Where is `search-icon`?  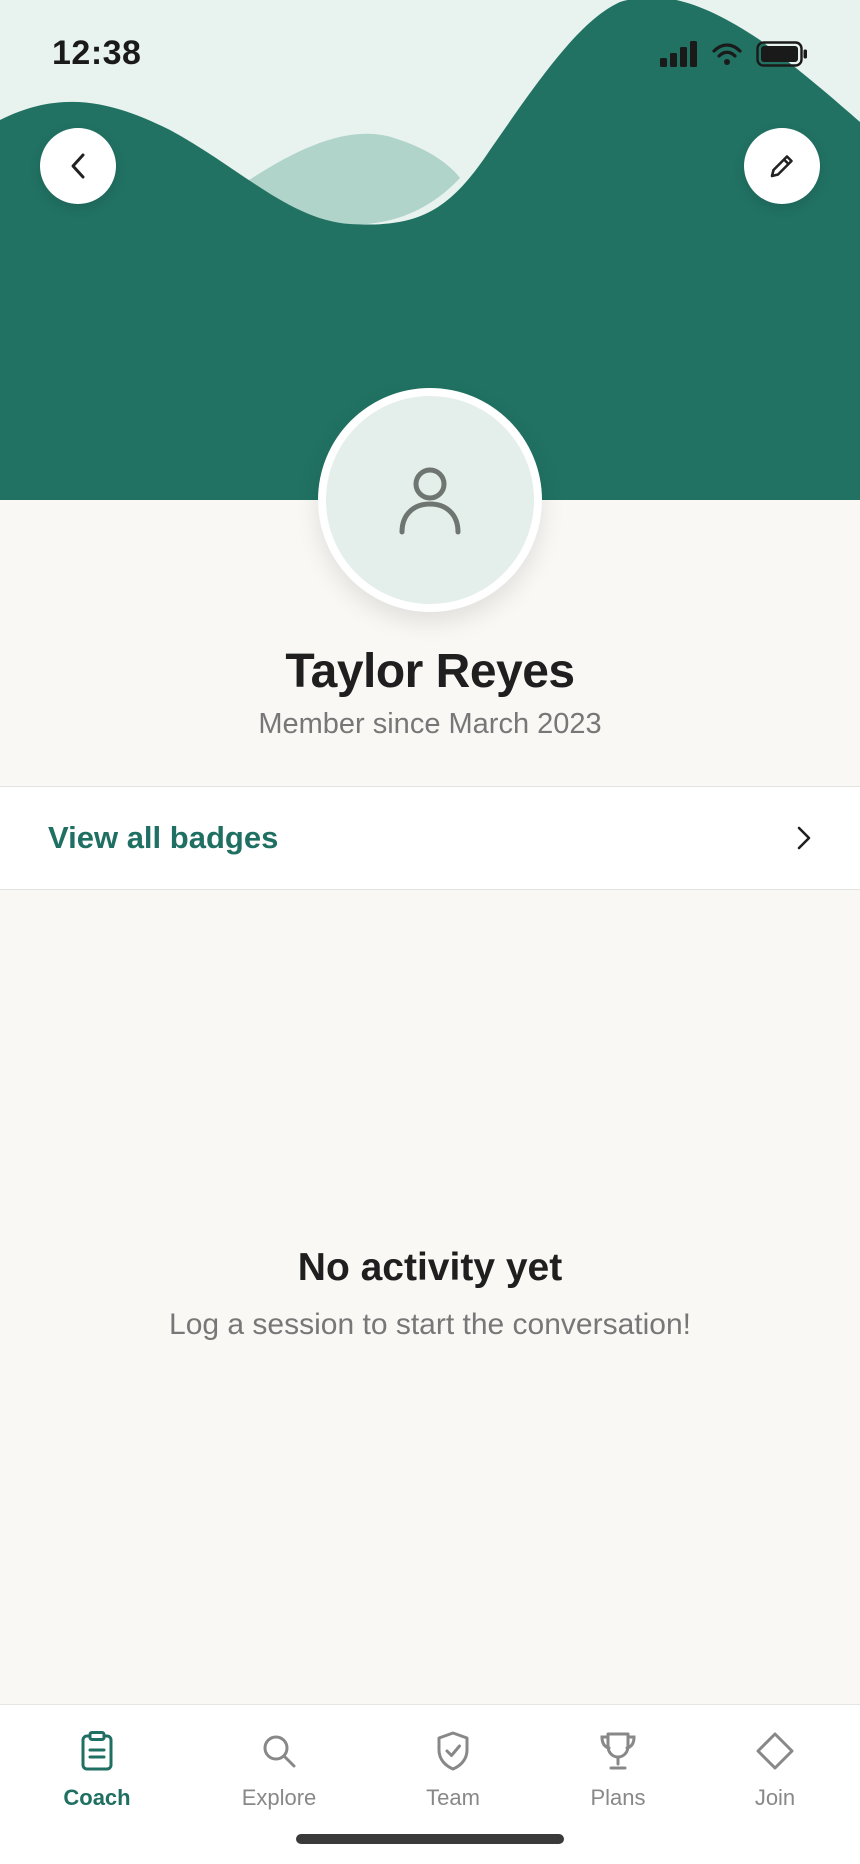 search-icon is located at coordinates (279, 1751).